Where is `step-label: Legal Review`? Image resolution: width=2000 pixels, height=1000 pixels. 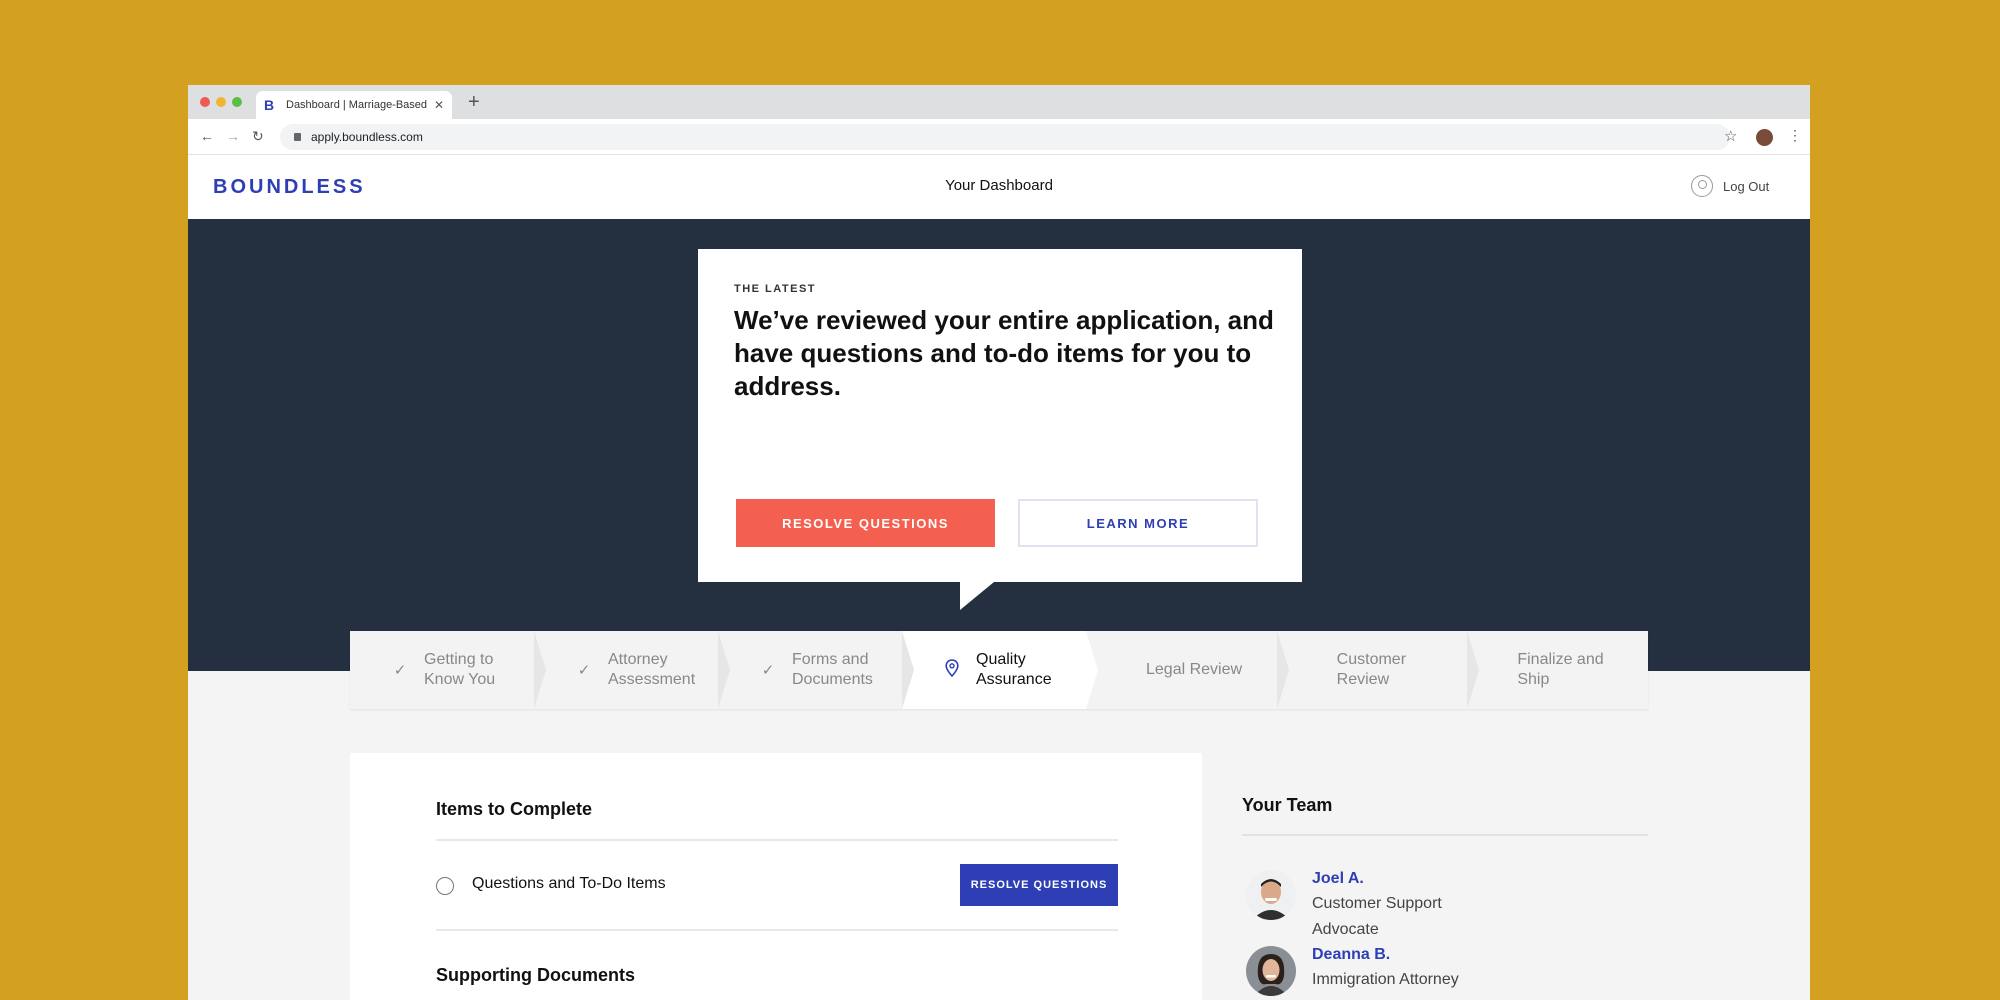
step-label: Legal Review is located at coordinates (1194, 669).